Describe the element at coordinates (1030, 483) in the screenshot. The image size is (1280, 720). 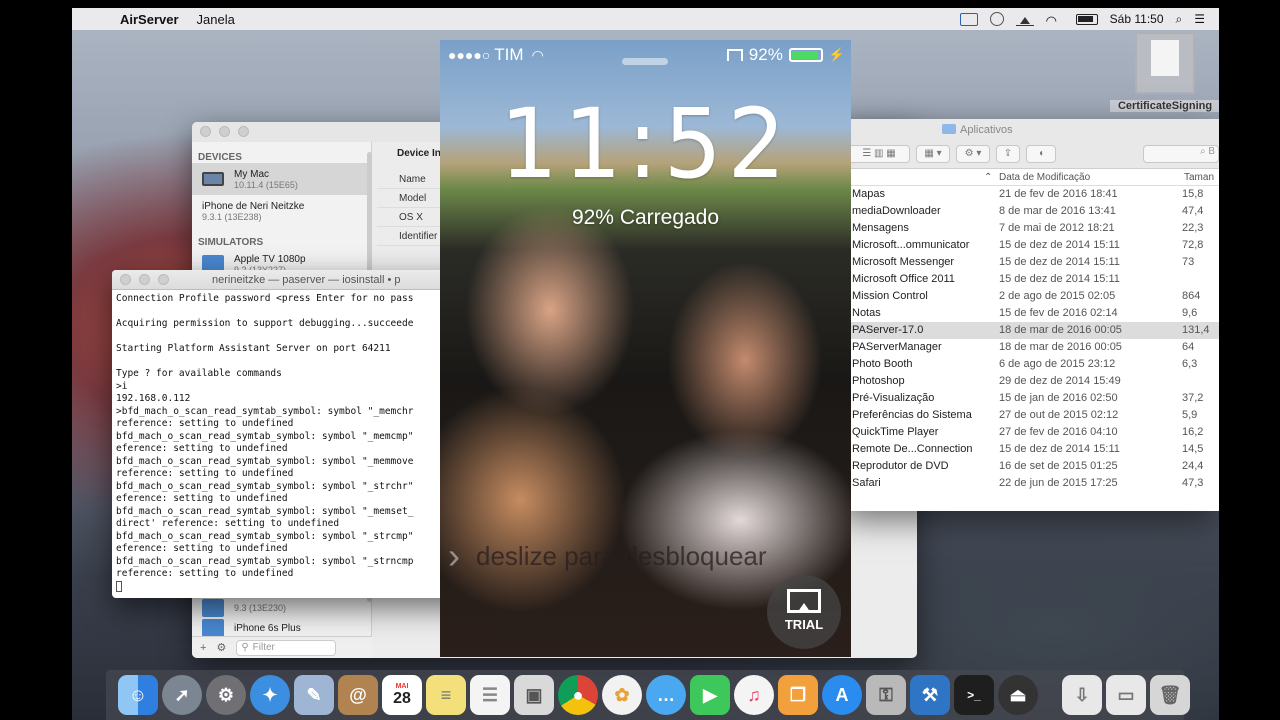
I see `file-row: Safari 22 de jun de 2015 17:25 47,3` at that location.